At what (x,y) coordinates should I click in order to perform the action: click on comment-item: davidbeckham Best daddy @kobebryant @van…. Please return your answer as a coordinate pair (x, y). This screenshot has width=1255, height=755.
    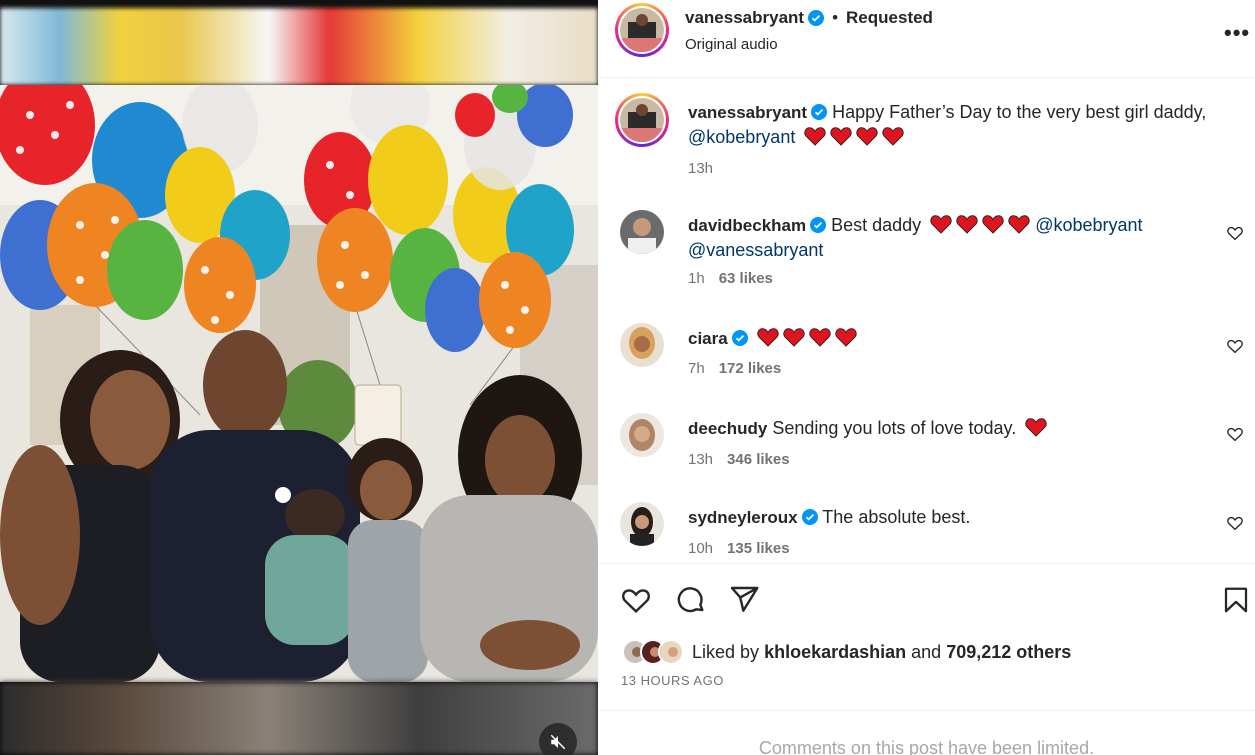
    Looking at the image, I should click on (935, 257).